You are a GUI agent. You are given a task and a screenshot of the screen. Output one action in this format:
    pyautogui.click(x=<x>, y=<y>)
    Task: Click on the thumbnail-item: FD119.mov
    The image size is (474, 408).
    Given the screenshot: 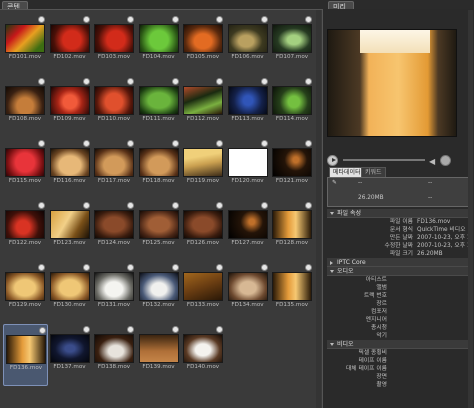 What is the action you would take?
    pyautogui.click(x=203, y=169)
    